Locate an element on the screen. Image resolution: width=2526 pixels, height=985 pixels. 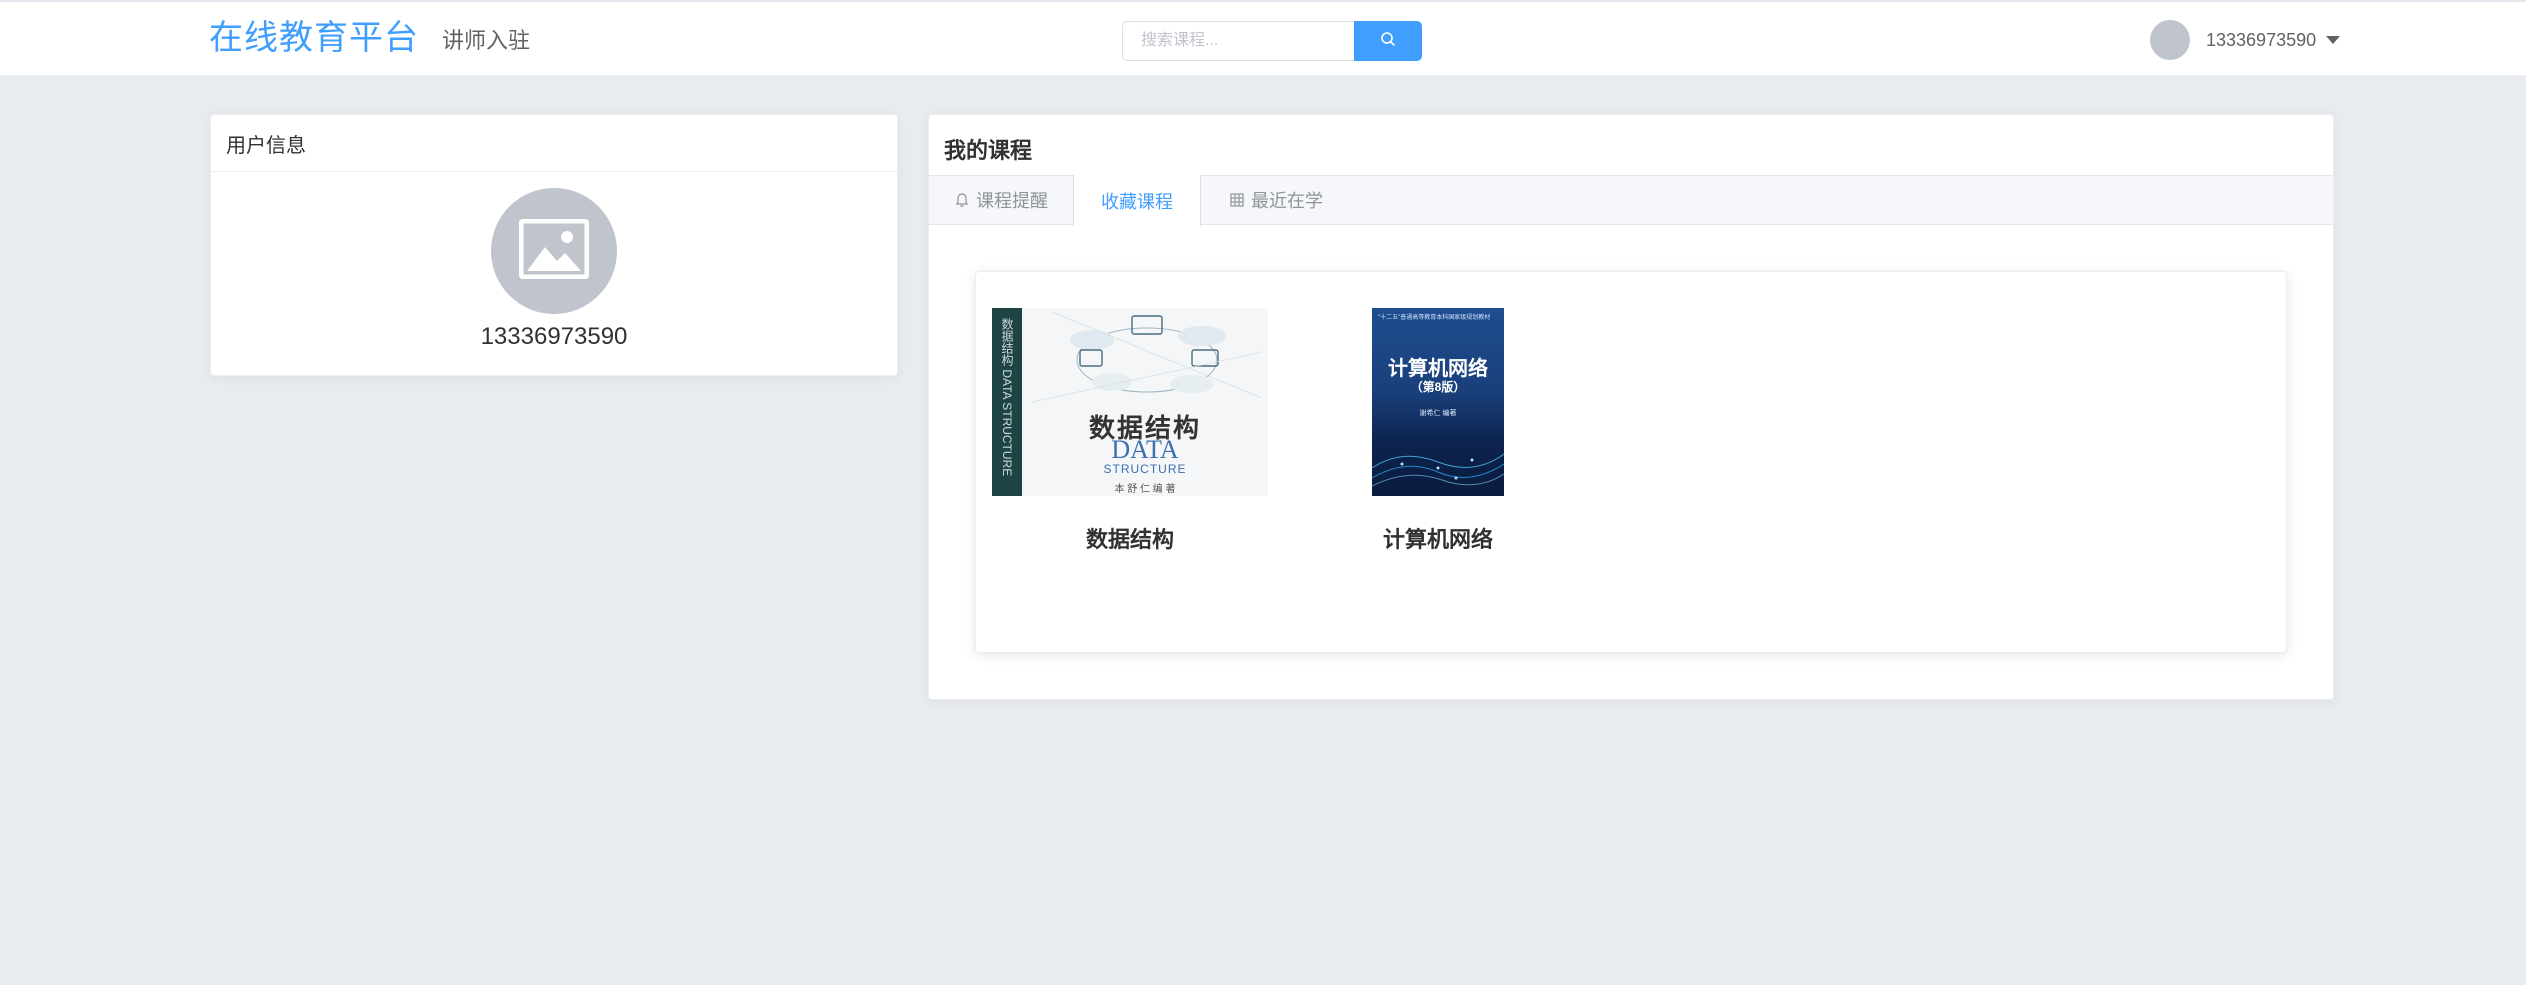
search-bar is located at coordinates (1272, 41).